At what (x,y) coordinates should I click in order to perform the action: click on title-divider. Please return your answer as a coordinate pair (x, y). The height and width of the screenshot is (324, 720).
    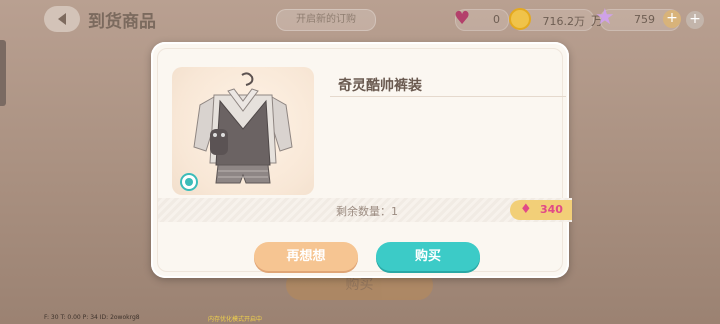
    Looking at the image, I should click on (448, 96).